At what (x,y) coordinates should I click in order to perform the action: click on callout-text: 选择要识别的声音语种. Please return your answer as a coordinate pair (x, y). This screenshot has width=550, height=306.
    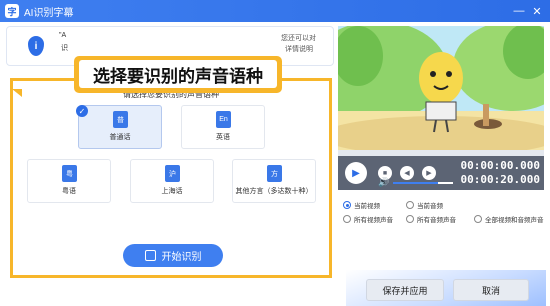
    Looking at the image, I should click on (178, 74).